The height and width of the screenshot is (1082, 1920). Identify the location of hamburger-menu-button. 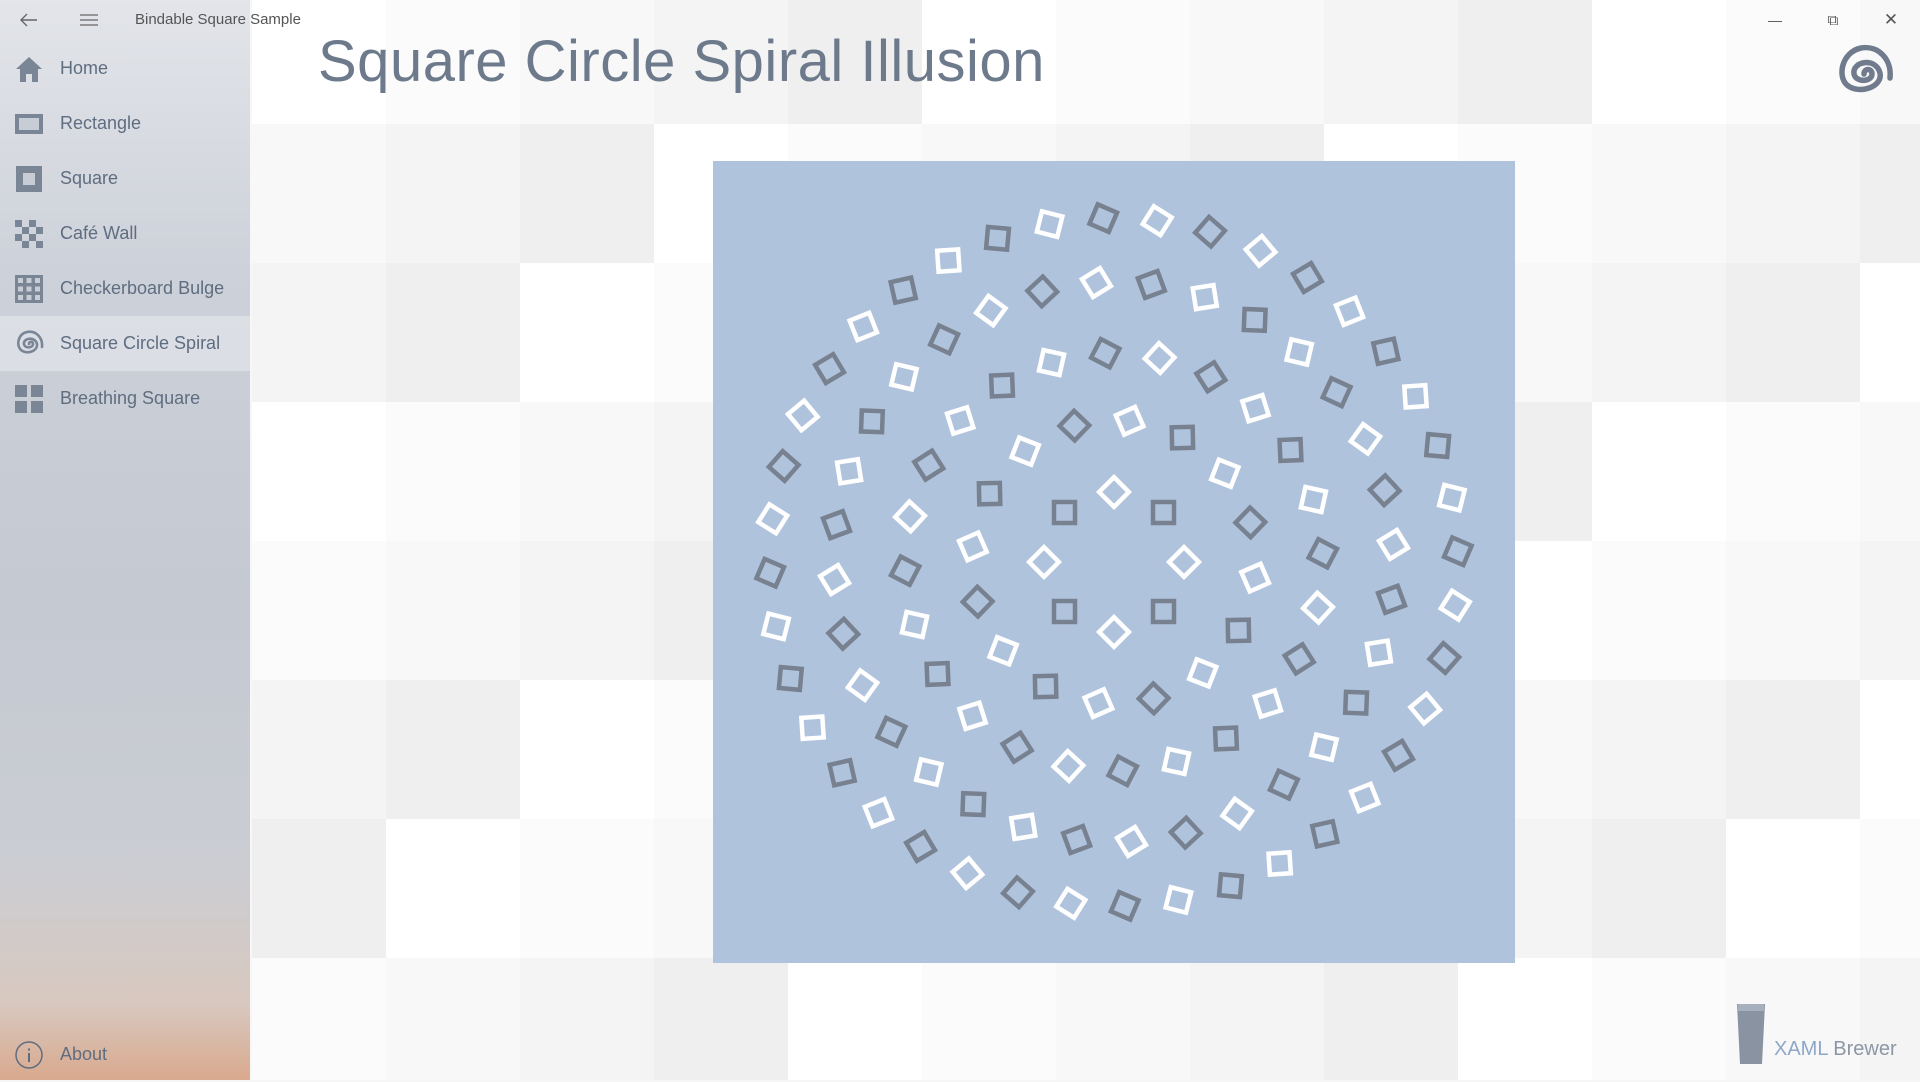
(89, 20).